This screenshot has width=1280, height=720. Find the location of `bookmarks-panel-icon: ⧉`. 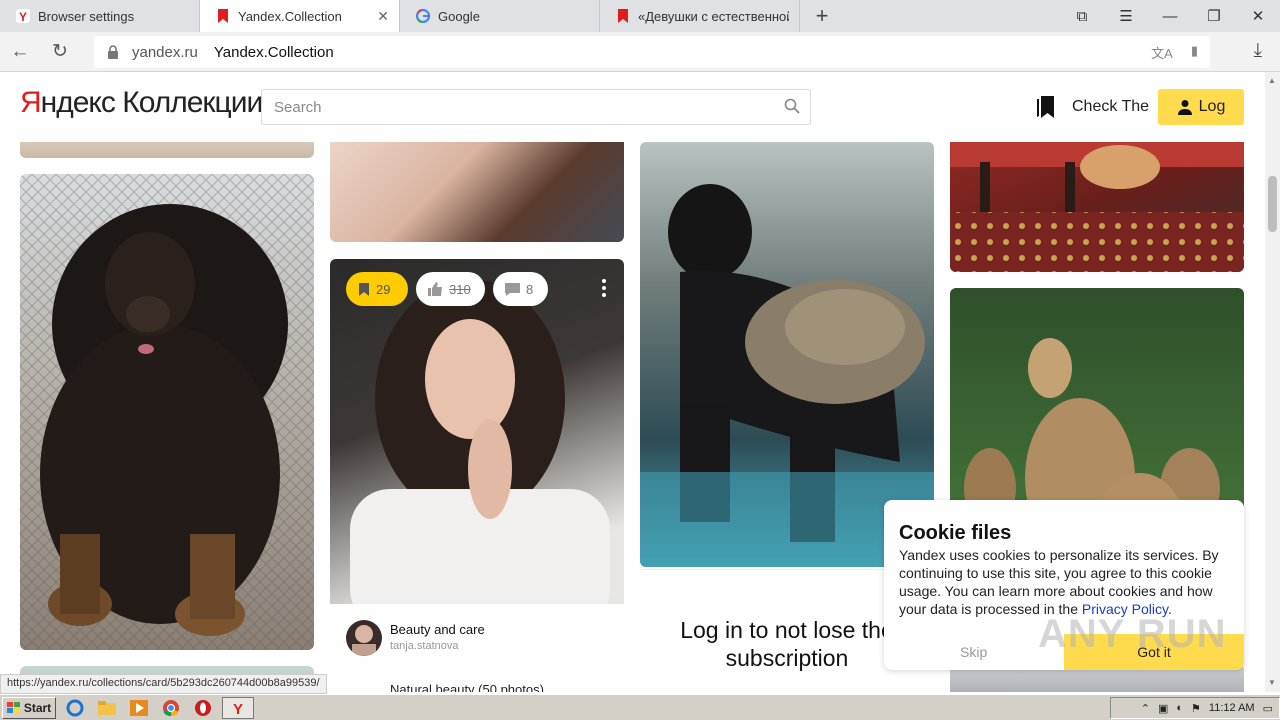

bookmarks-panel-icon: ⧉ is located at coordinates (1082, 16).